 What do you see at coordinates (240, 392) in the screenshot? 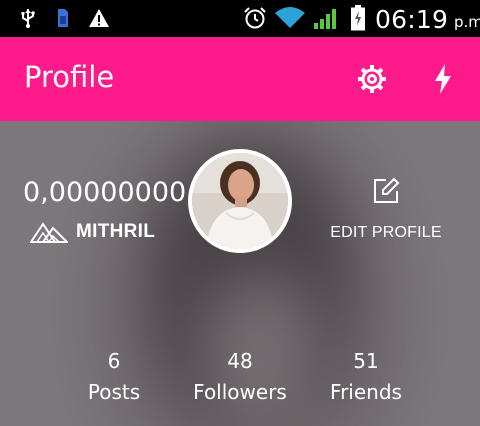
I see `stat-label: Followers` at bounding box center [240, 392].